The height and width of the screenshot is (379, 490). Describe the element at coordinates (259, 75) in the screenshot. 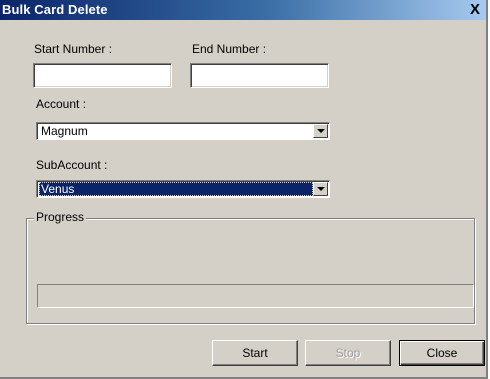

I see `end-number-input` at that location.